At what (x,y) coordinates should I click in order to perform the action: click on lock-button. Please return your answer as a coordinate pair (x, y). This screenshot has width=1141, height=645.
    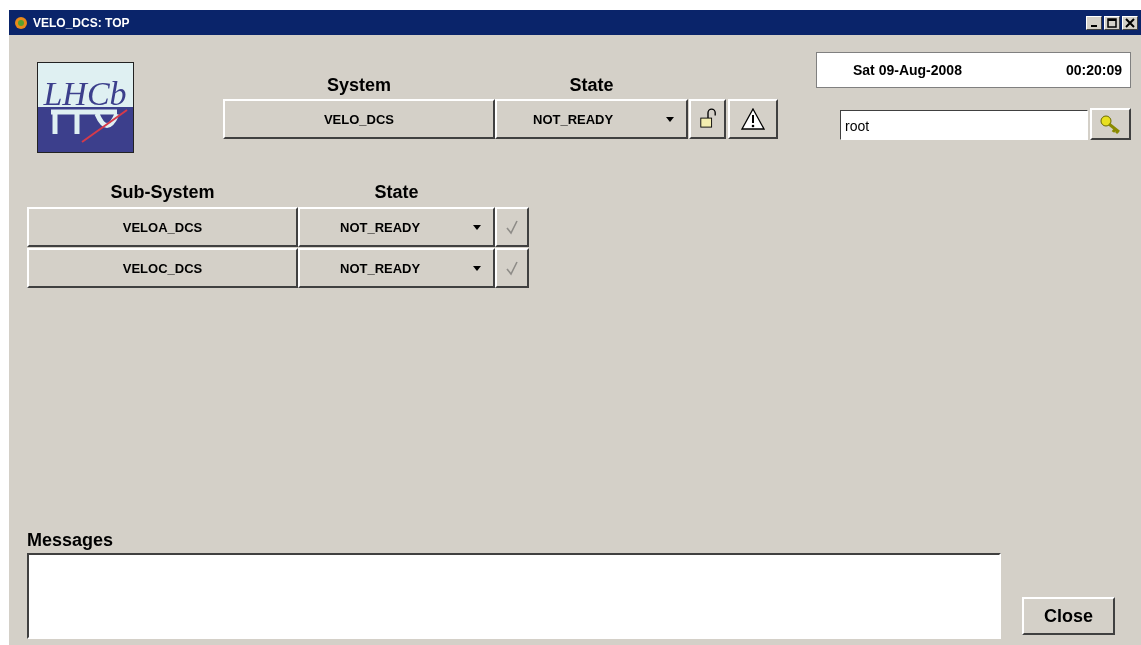
    Looking at the image, I should click on (707, 119).